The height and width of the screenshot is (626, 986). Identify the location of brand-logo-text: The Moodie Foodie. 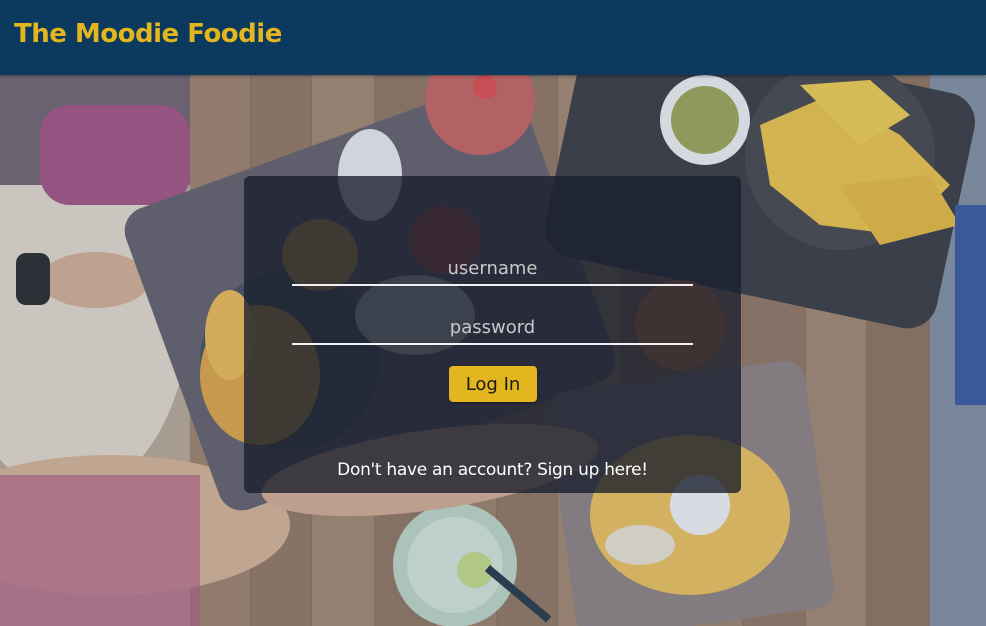
(148, 34).